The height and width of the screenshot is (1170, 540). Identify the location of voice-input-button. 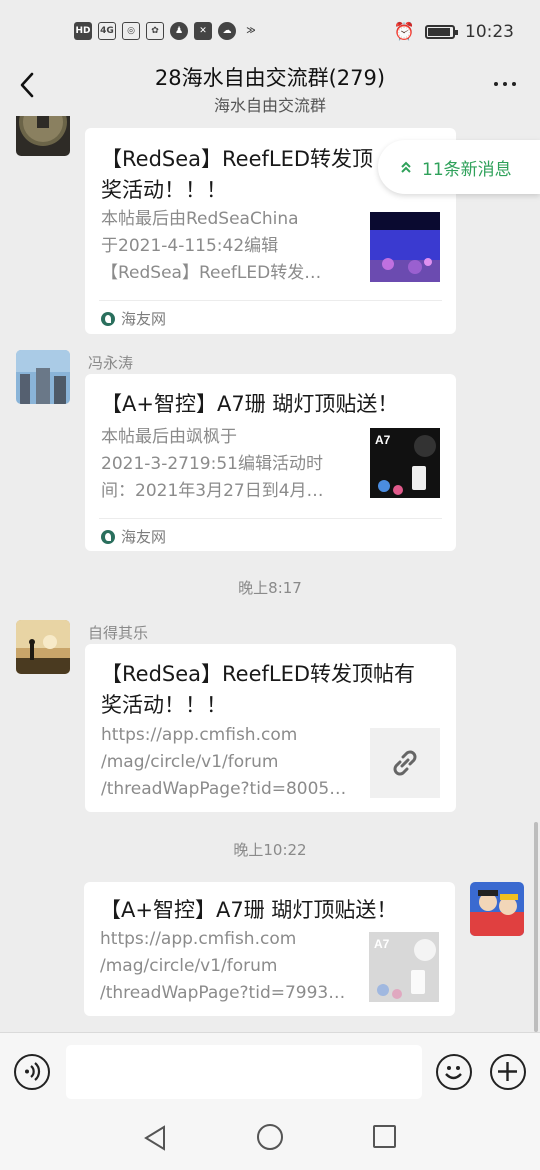
(32, 1072).